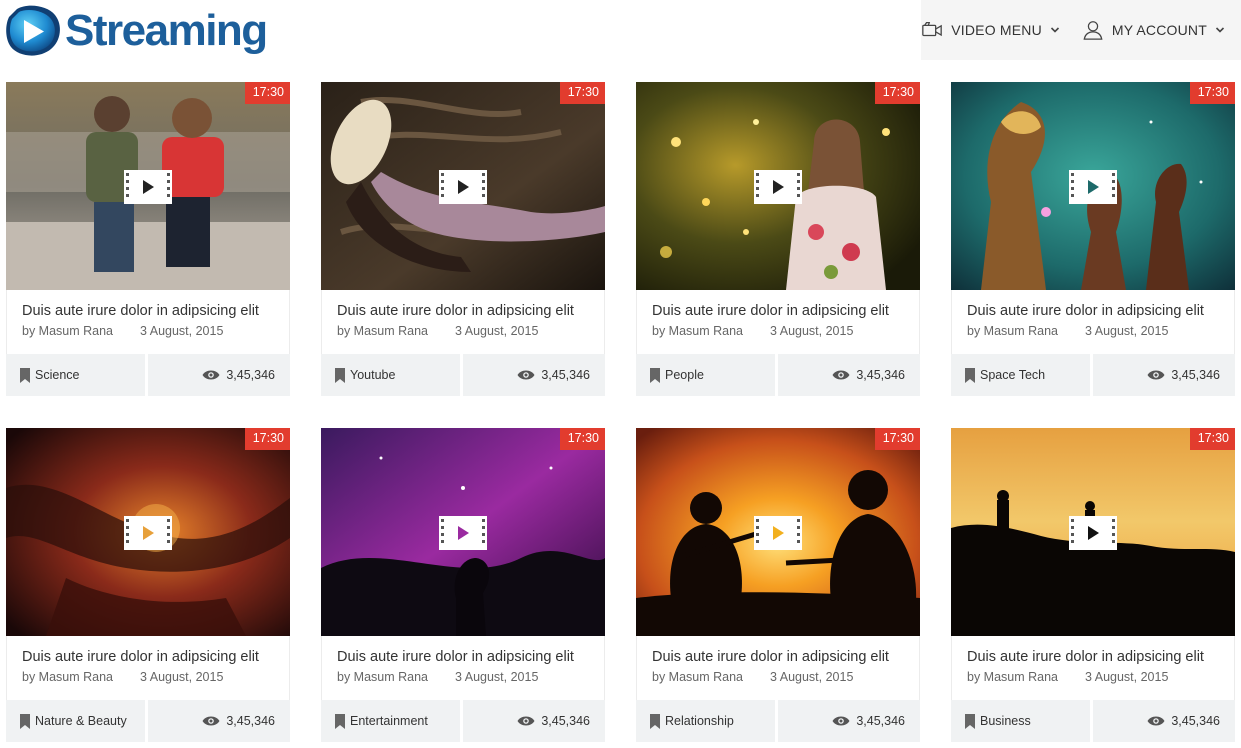  I want to click on category-link: Entertainment, so click(390, 721).